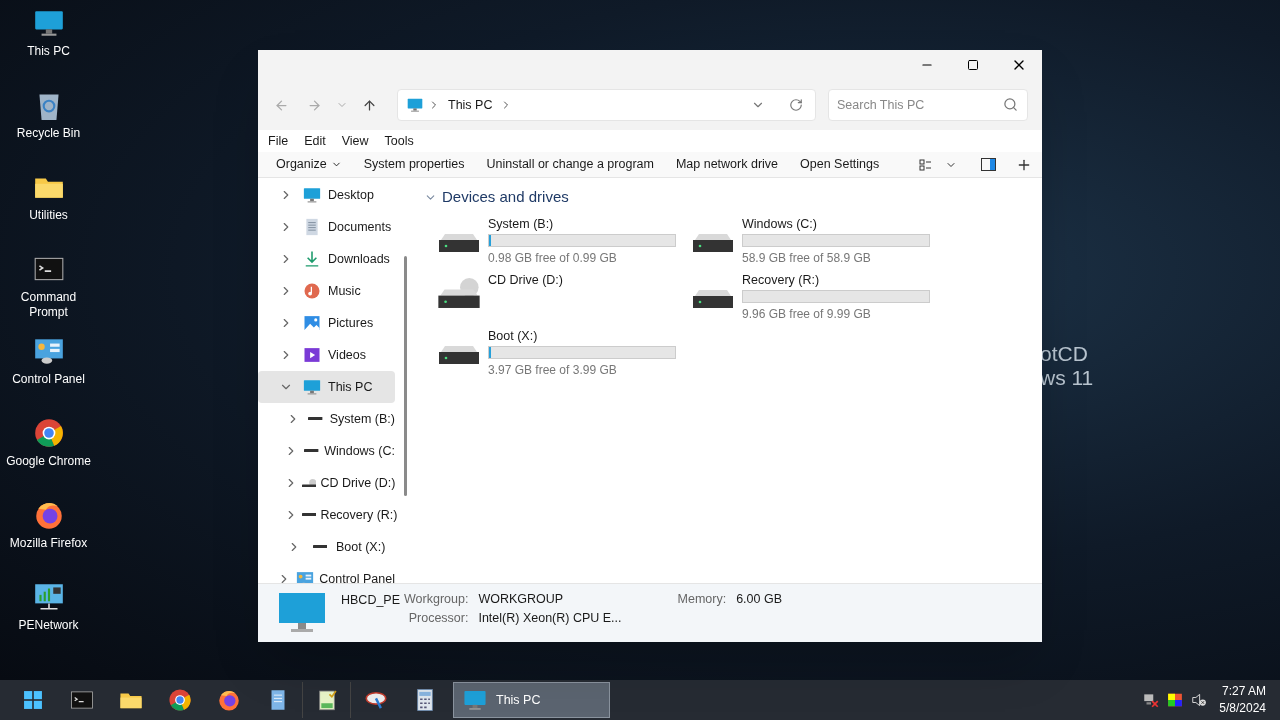  What do you see at coordinates (781, 279) in the screenshot?
I see `drive-name: Recovery (R:)` at bounding box center [781, 279].